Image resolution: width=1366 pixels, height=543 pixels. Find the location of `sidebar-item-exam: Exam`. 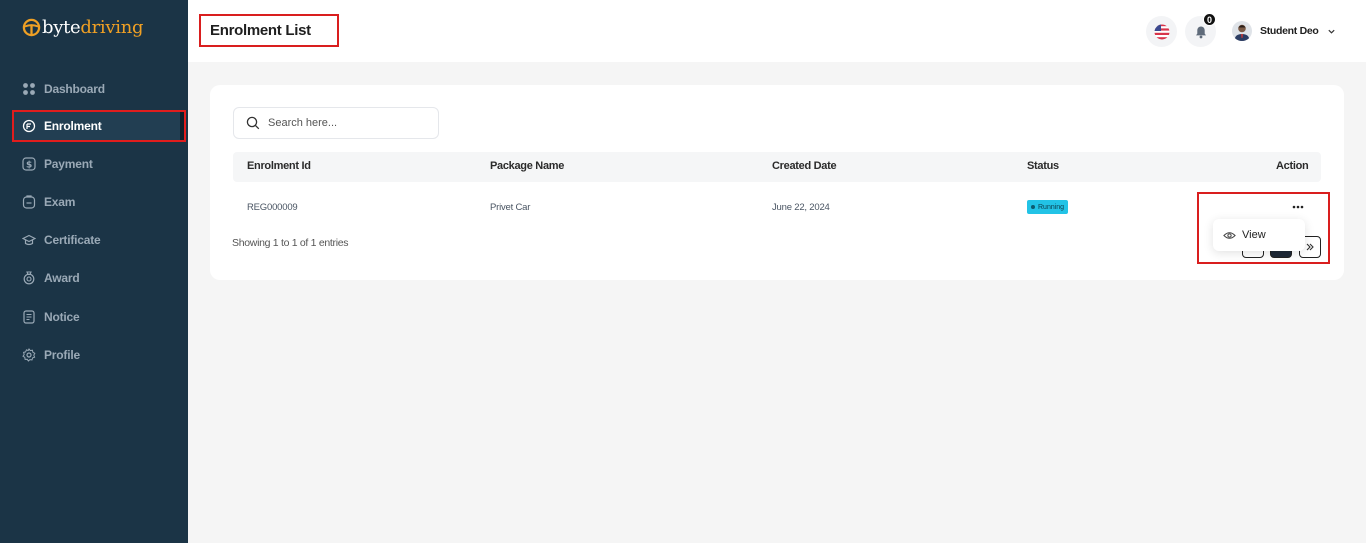

sidebar-item-exam: Exam is located at coordinates (99, 202).